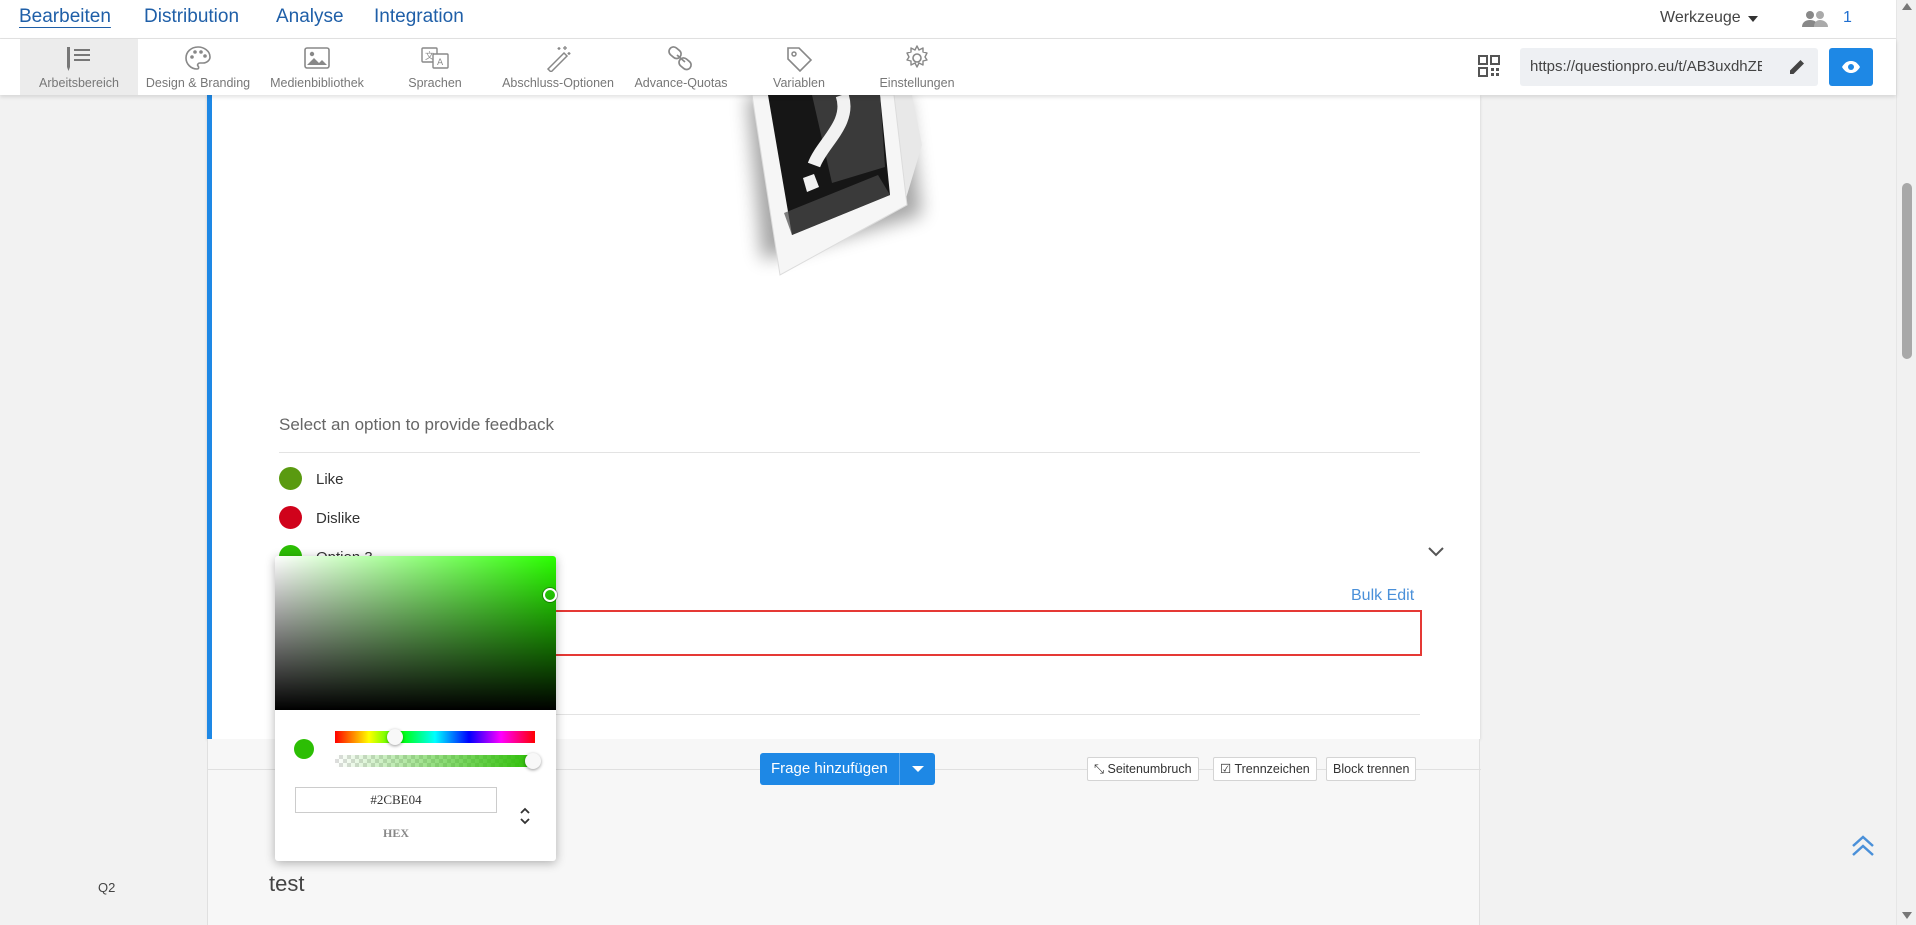  I want to click on hex-input, so click(396, 800).